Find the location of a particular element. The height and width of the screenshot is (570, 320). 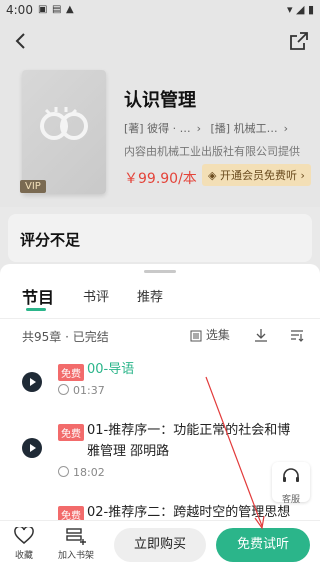

tab-reviews: 书评 is located at coordinates (96, 295).